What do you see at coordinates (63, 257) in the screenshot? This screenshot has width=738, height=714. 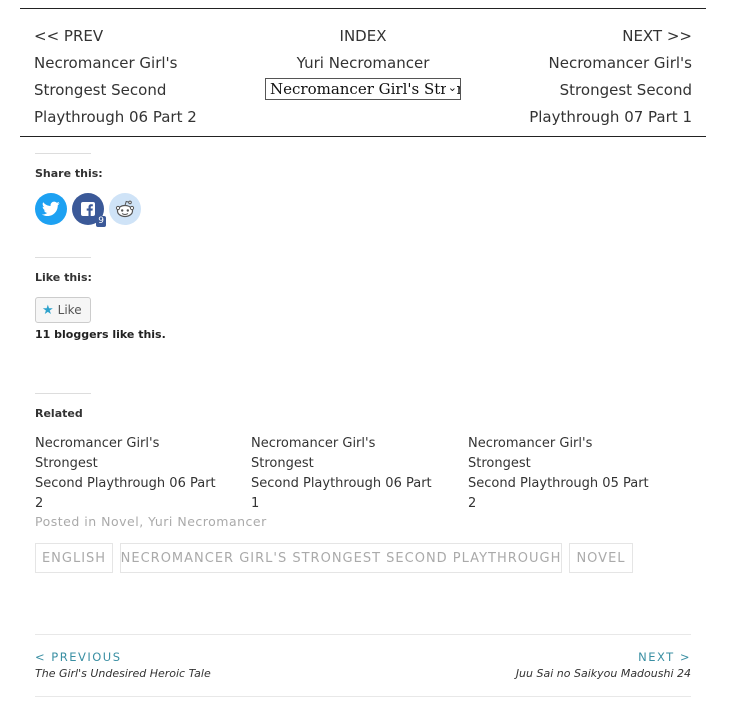 I see `like-divider` at bounding box center [63, 257].